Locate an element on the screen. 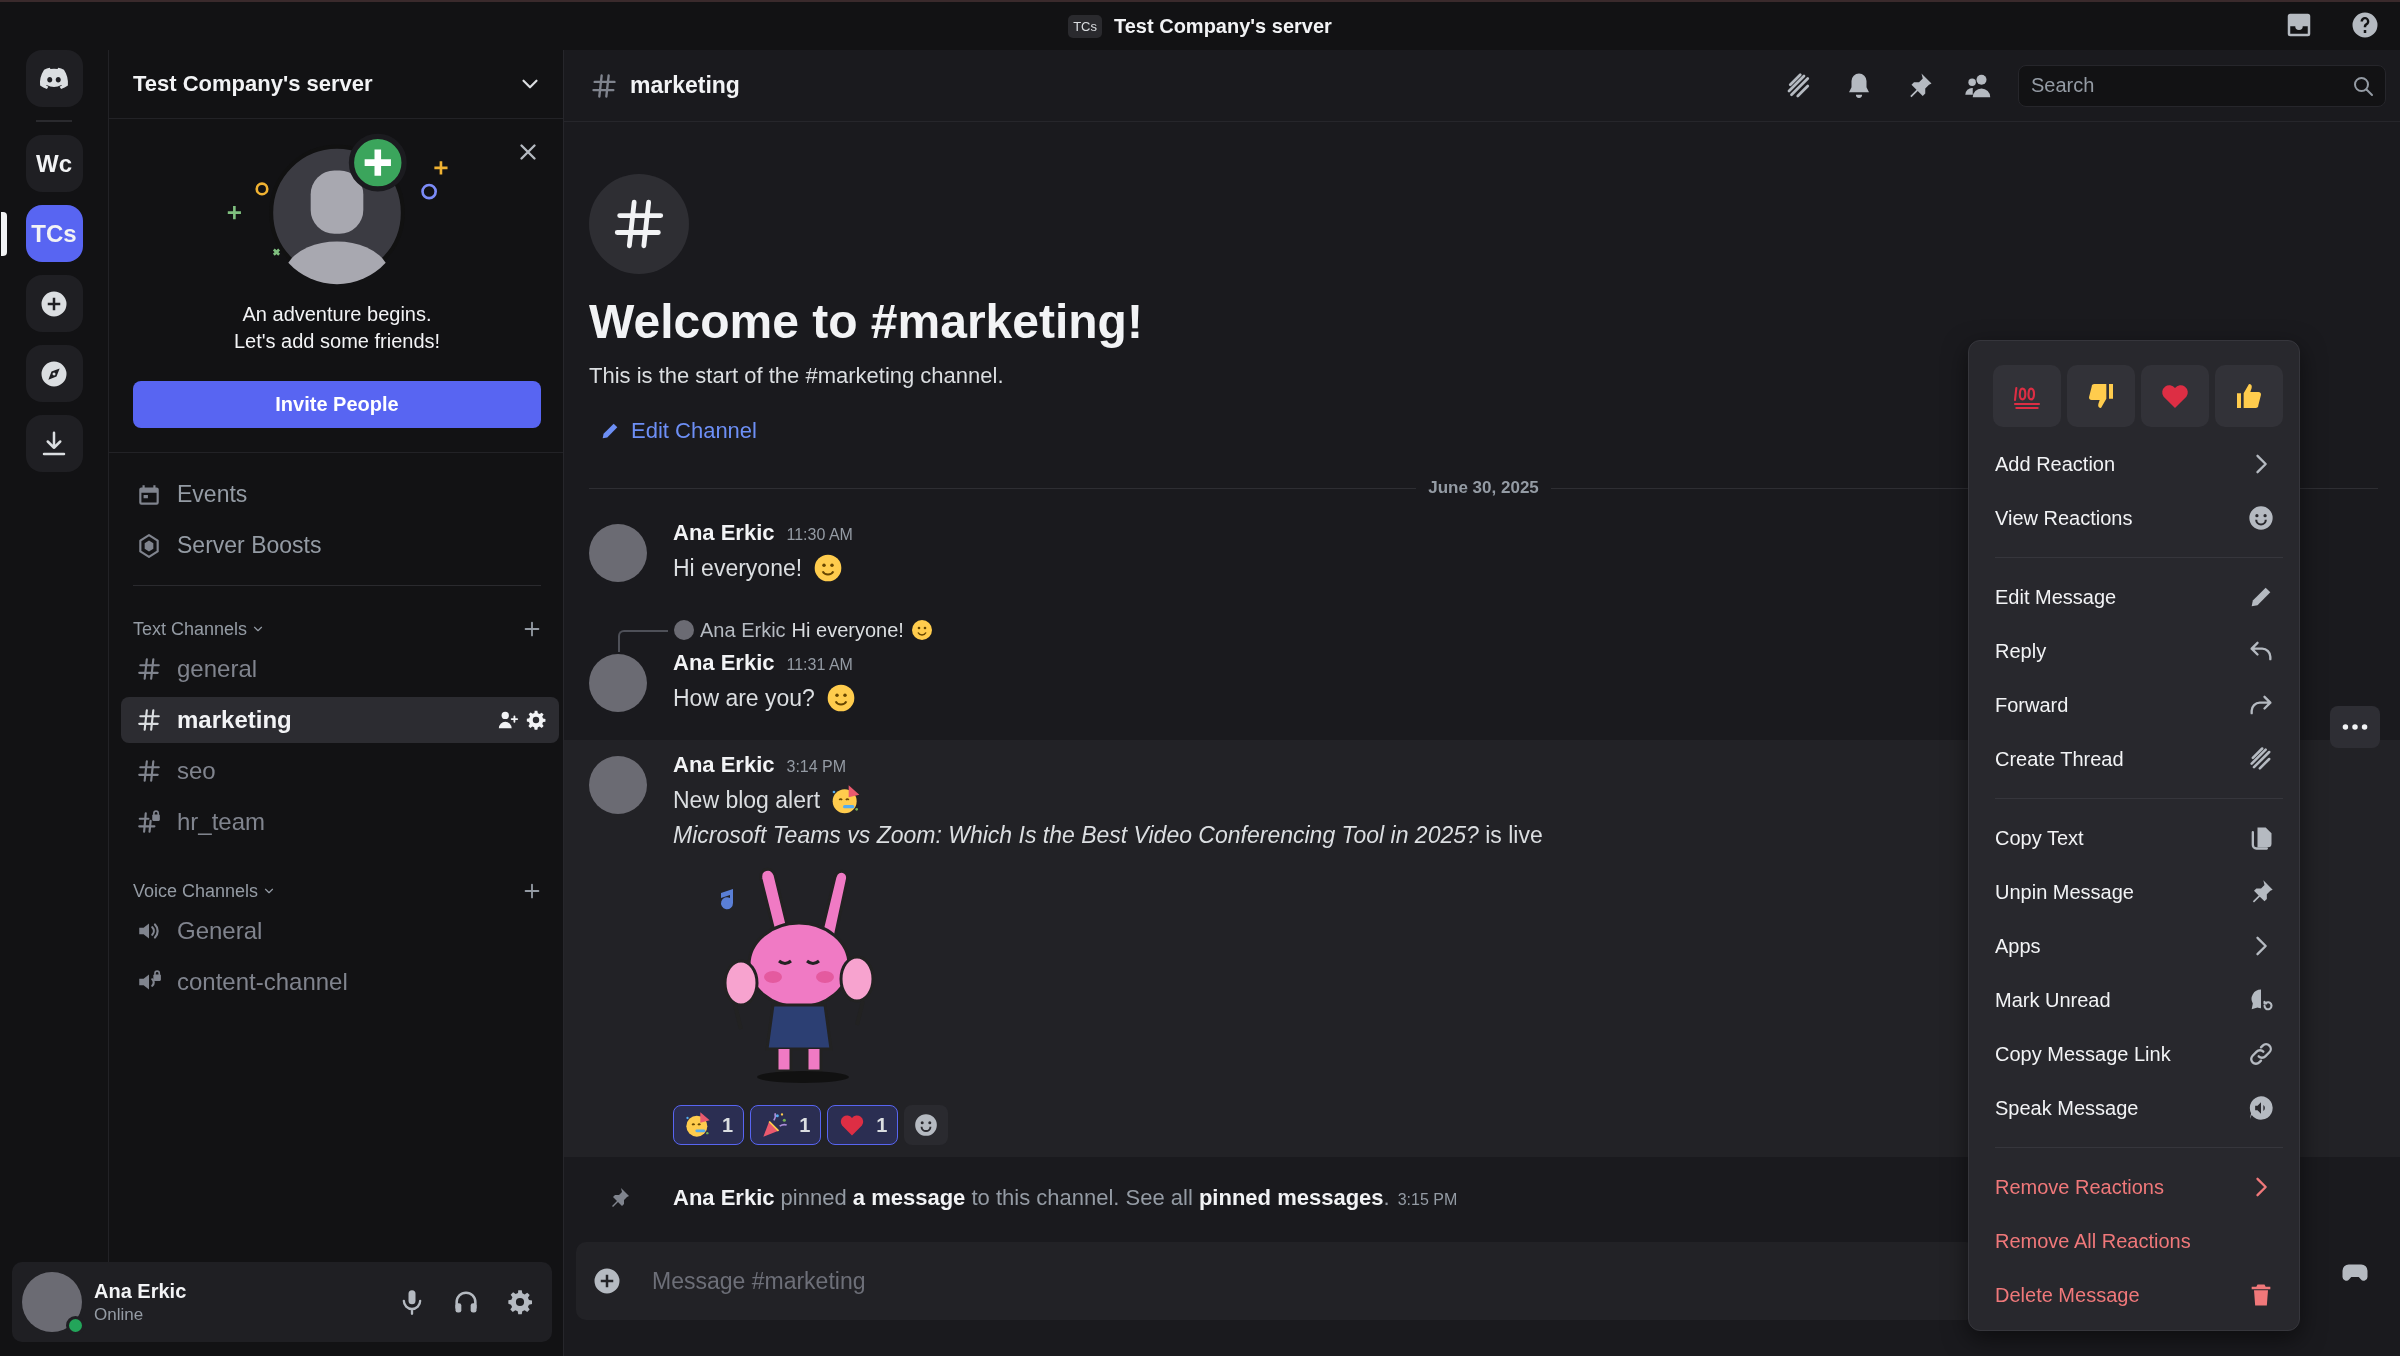 The height and width of the screenshot is (1356, 2400). welcome-subtitle: This is the start of the #marketing channel. is located at coordinates (796, 376).